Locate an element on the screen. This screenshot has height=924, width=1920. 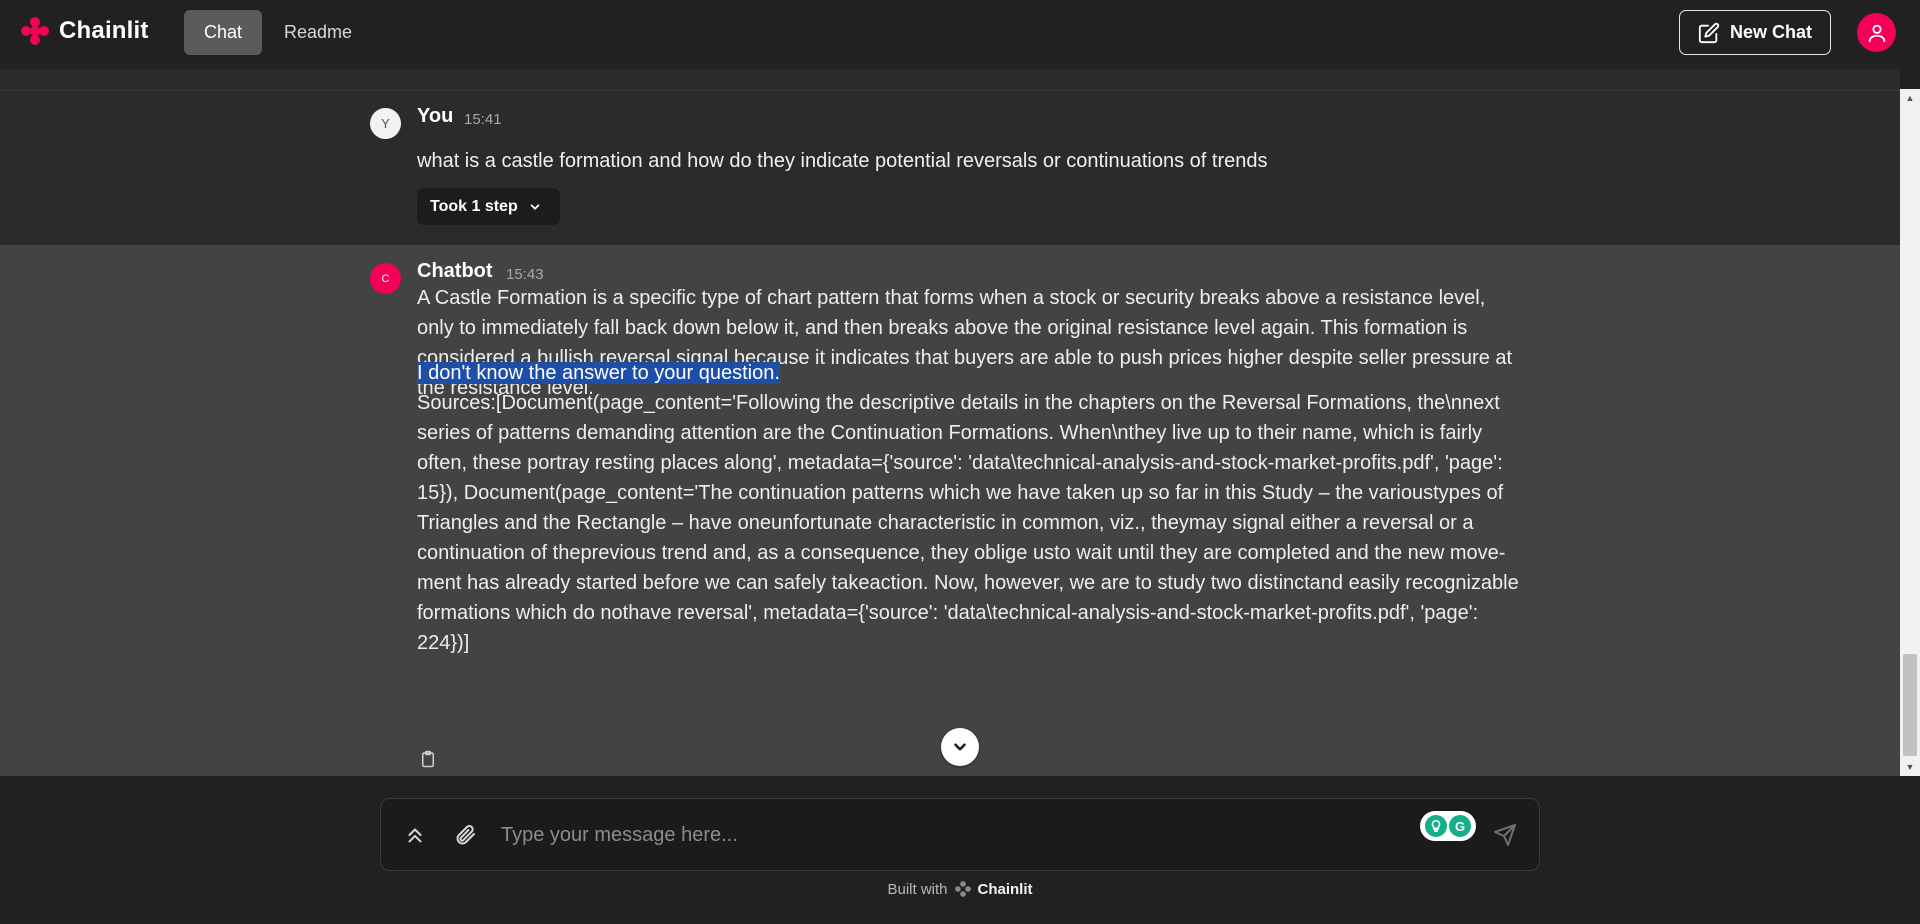
clipboard-icon is located at coordinates (428, 759).